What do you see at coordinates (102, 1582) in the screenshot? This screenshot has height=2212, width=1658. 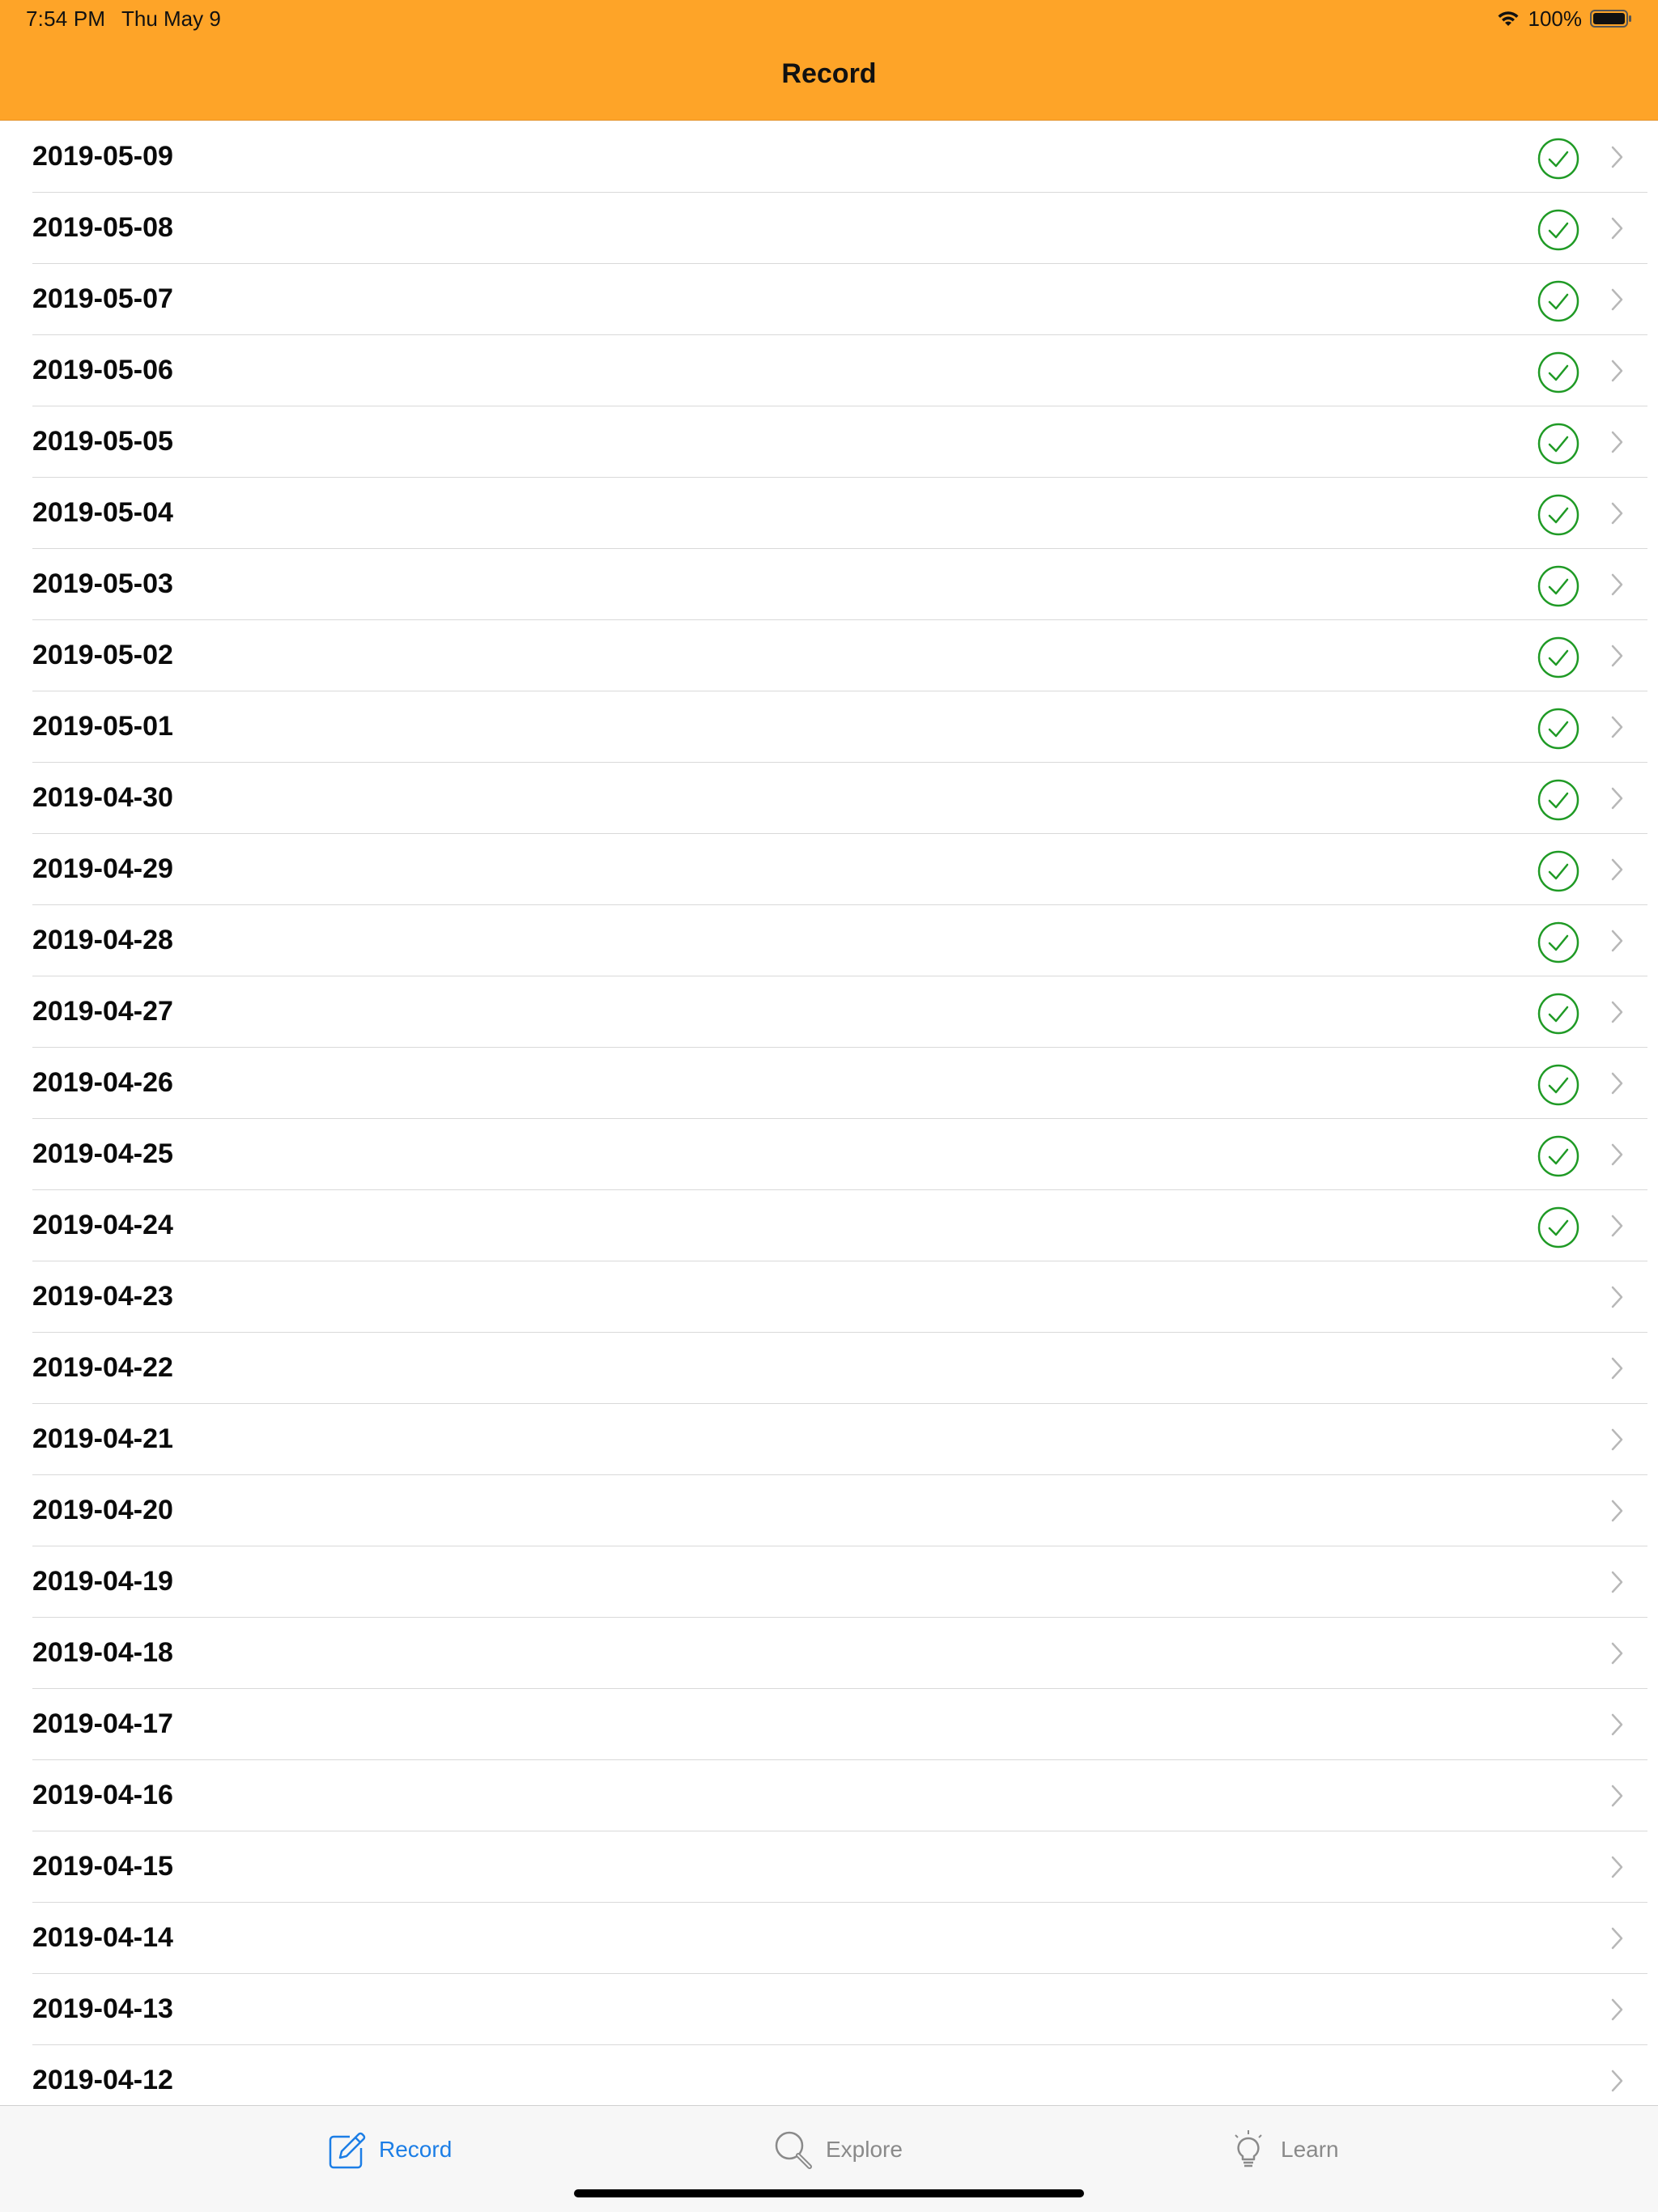 I see `record-date: 2019-04-19` at bounding box center [102, 1582].